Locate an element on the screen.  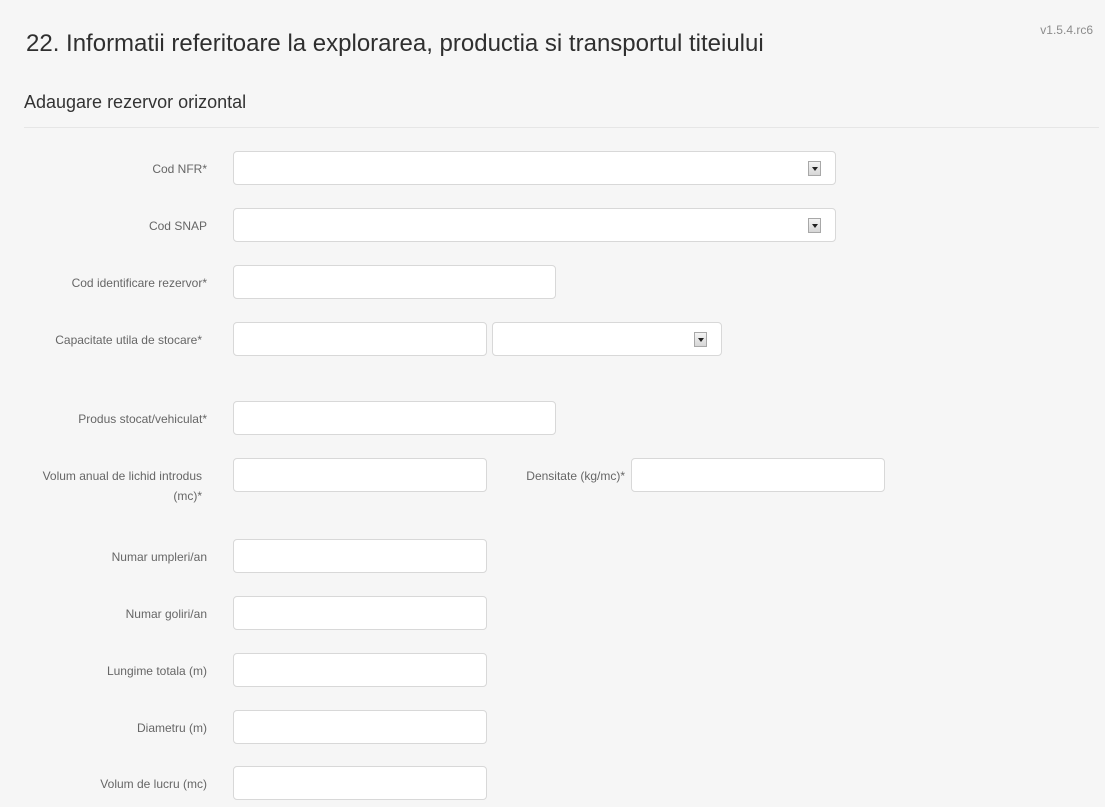
capacitate-unit-select is located at coordinates (607, 339).